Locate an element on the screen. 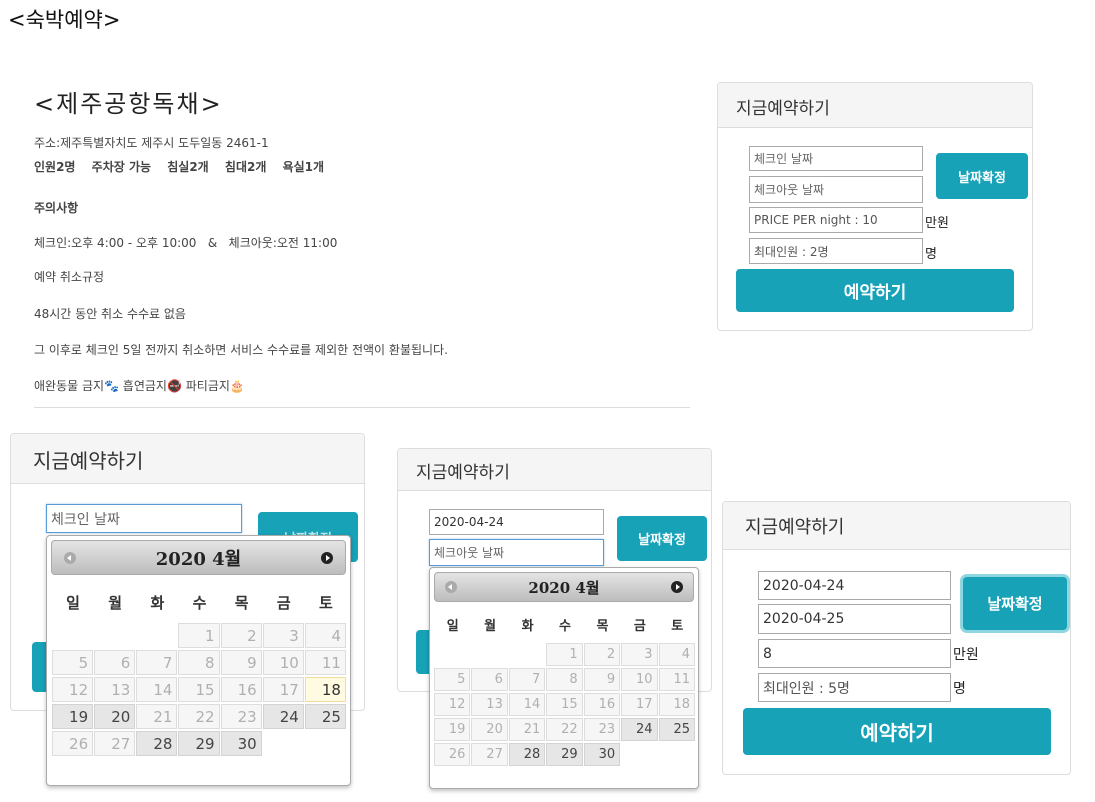 Image resolution: width=1095 pixels, height=802 pixels. day-cell: 16 is located at coordinates (602, 704).